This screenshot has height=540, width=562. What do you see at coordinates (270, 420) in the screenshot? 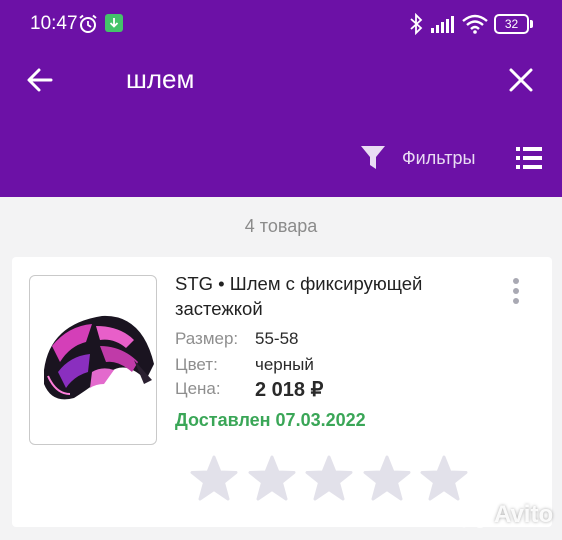
I see `delivery-status: Доставлен 07.03.2022` at bounding box center [270, 420].